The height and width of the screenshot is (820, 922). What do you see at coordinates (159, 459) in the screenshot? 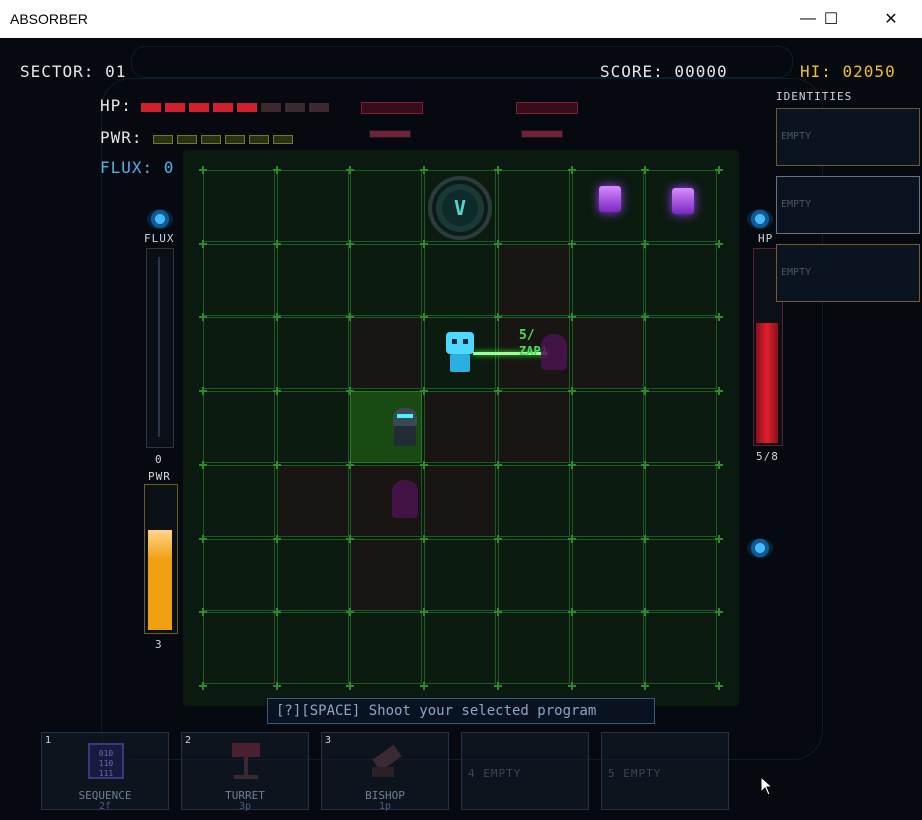
I see `flux-meter-value: 0` at bounding box center [159, 459].